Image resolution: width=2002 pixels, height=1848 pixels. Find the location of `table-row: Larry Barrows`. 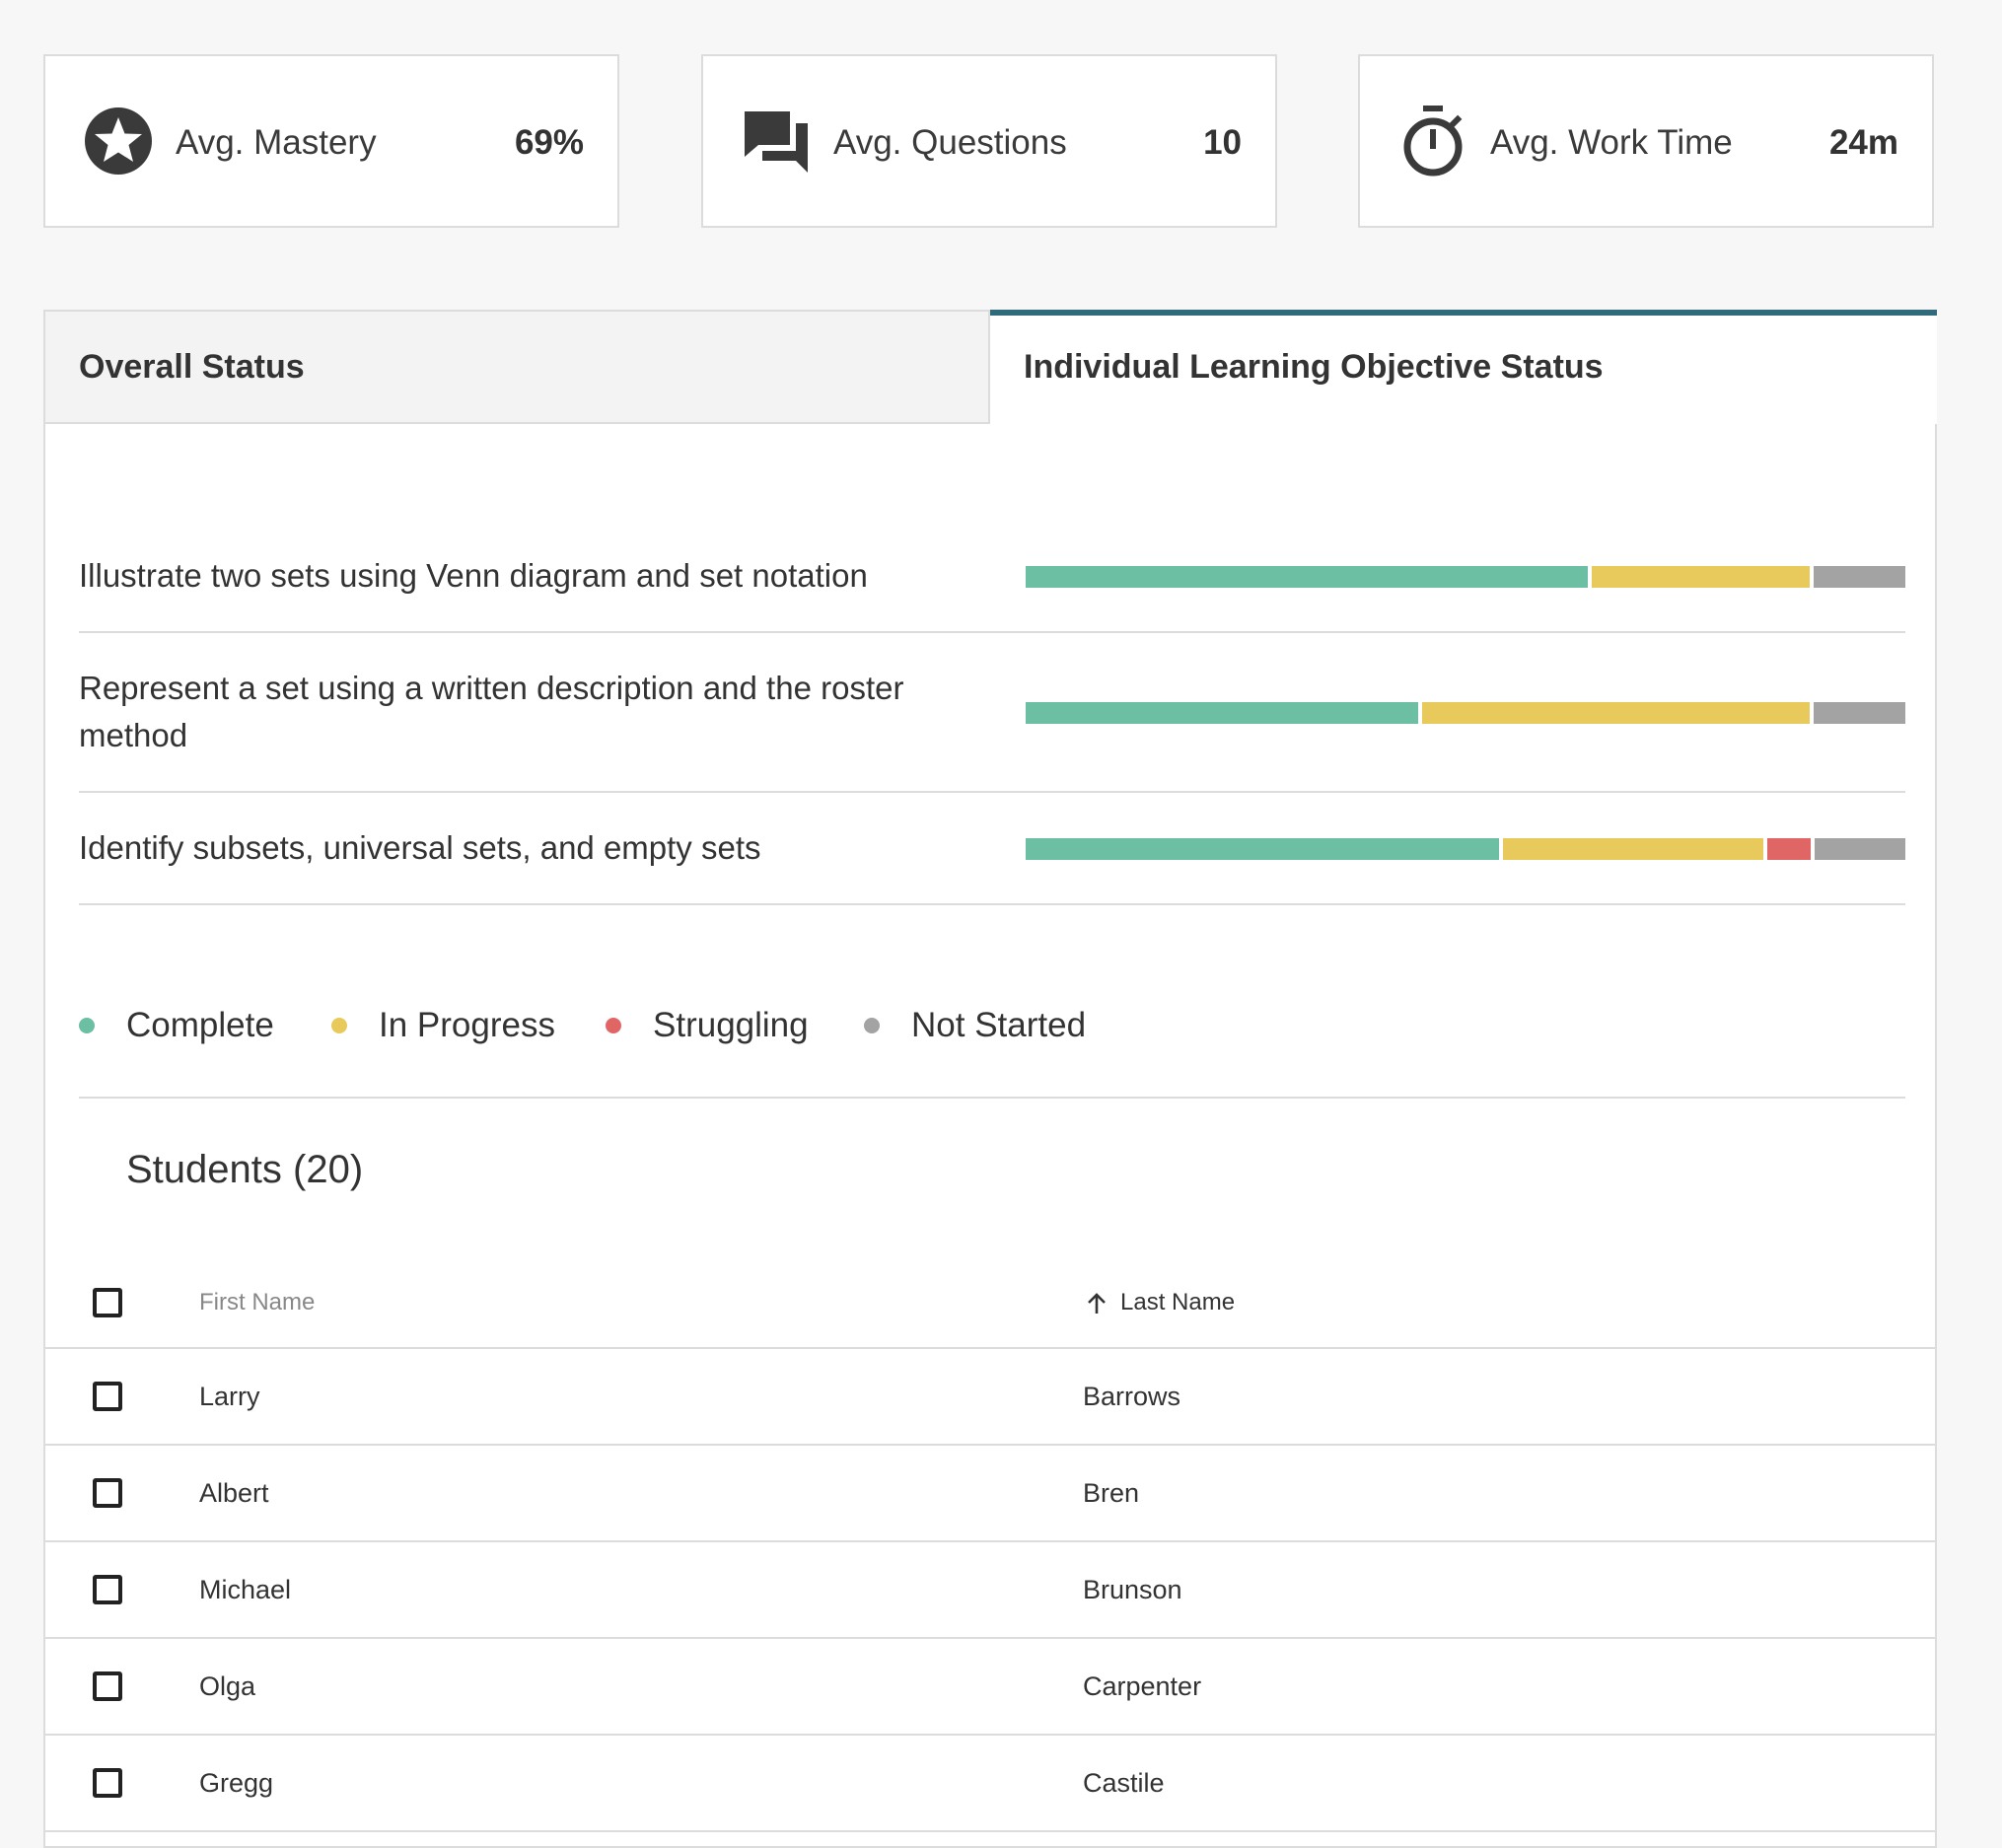

table-row: Larry Barrows is located at coordinates (990, 1397).